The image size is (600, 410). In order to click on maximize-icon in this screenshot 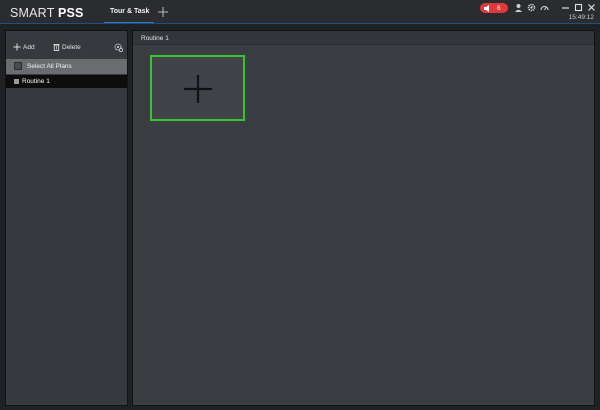, I will do `click(578, 7)`.